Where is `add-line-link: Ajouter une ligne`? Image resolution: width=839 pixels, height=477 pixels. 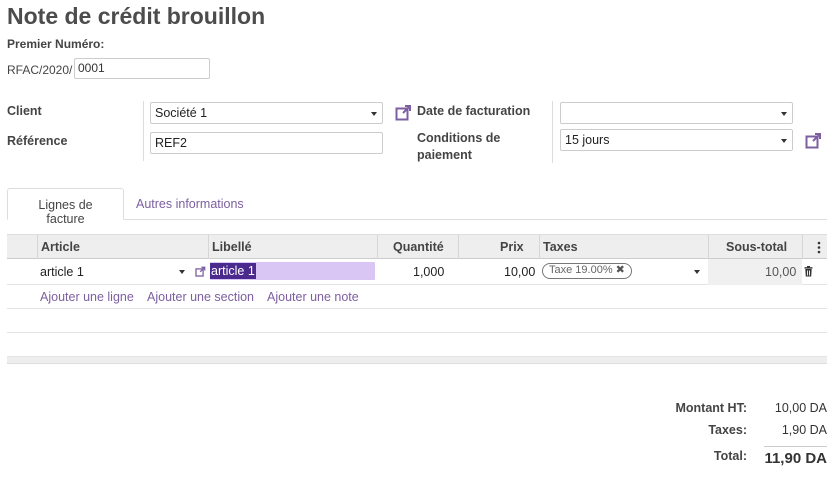 add-line-link: Ajouter une ligne is located at coordinates (87, 297).